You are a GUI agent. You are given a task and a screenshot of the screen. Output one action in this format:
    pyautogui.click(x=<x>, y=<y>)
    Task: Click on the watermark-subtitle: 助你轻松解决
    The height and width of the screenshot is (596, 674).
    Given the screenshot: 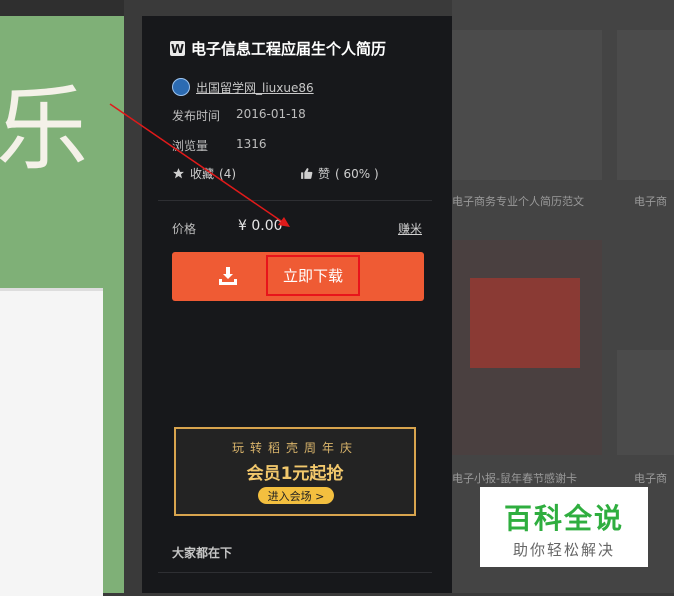 What is the action you would take?
    pyautogui.click(x=563, y=550)
    